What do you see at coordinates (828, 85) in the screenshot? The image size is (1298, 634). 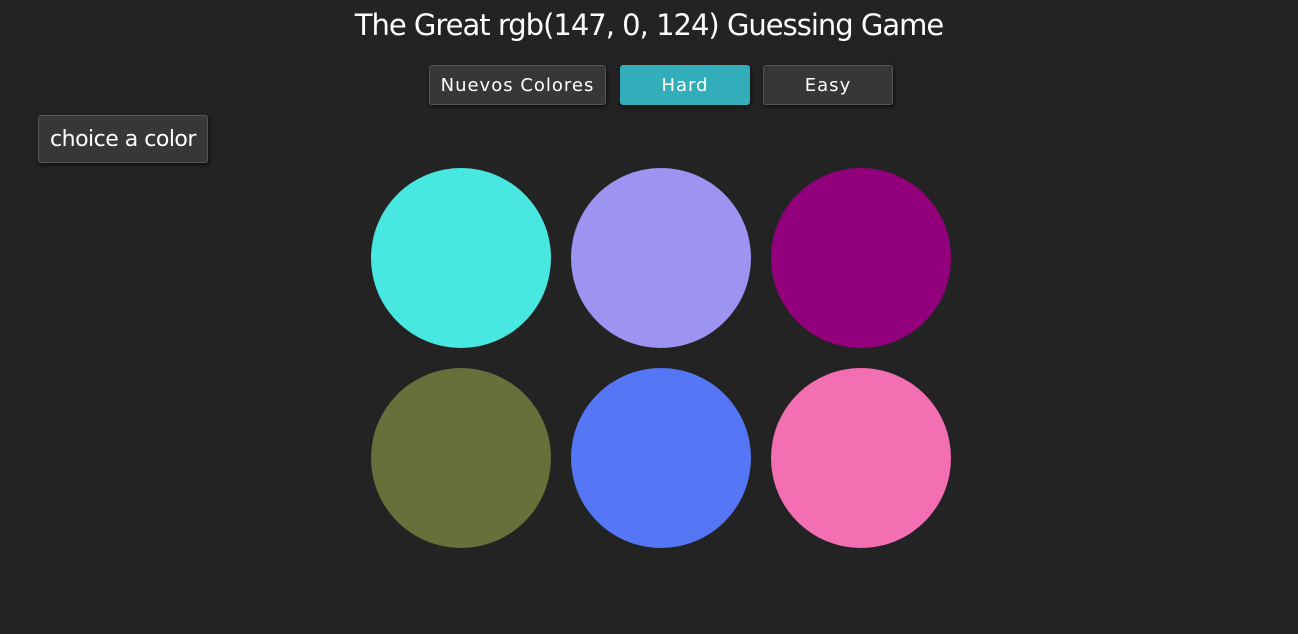 I see `easy-mode-button: Easy` at bounding box center [828, 85].